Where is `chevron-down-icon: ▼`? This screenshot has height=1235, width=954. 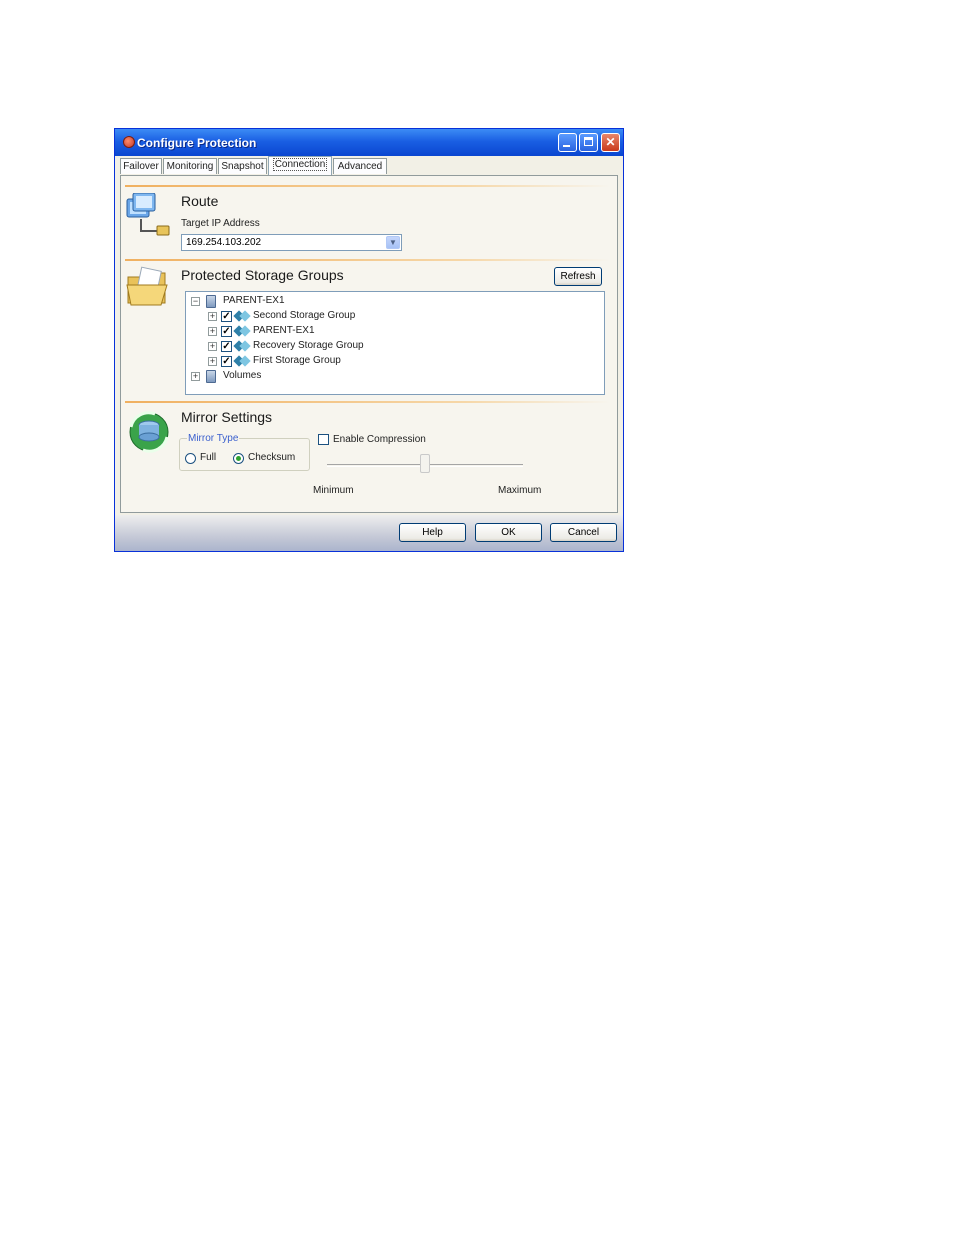
chevron-down-icon: ▼ is located at coordinates (393, 242).